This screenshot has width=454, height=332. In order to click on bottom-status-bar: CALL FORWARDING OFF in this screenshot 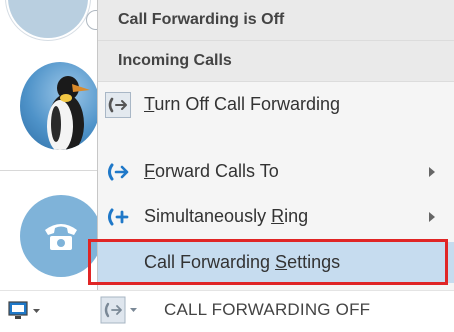, I will do `click(227, 311)`.